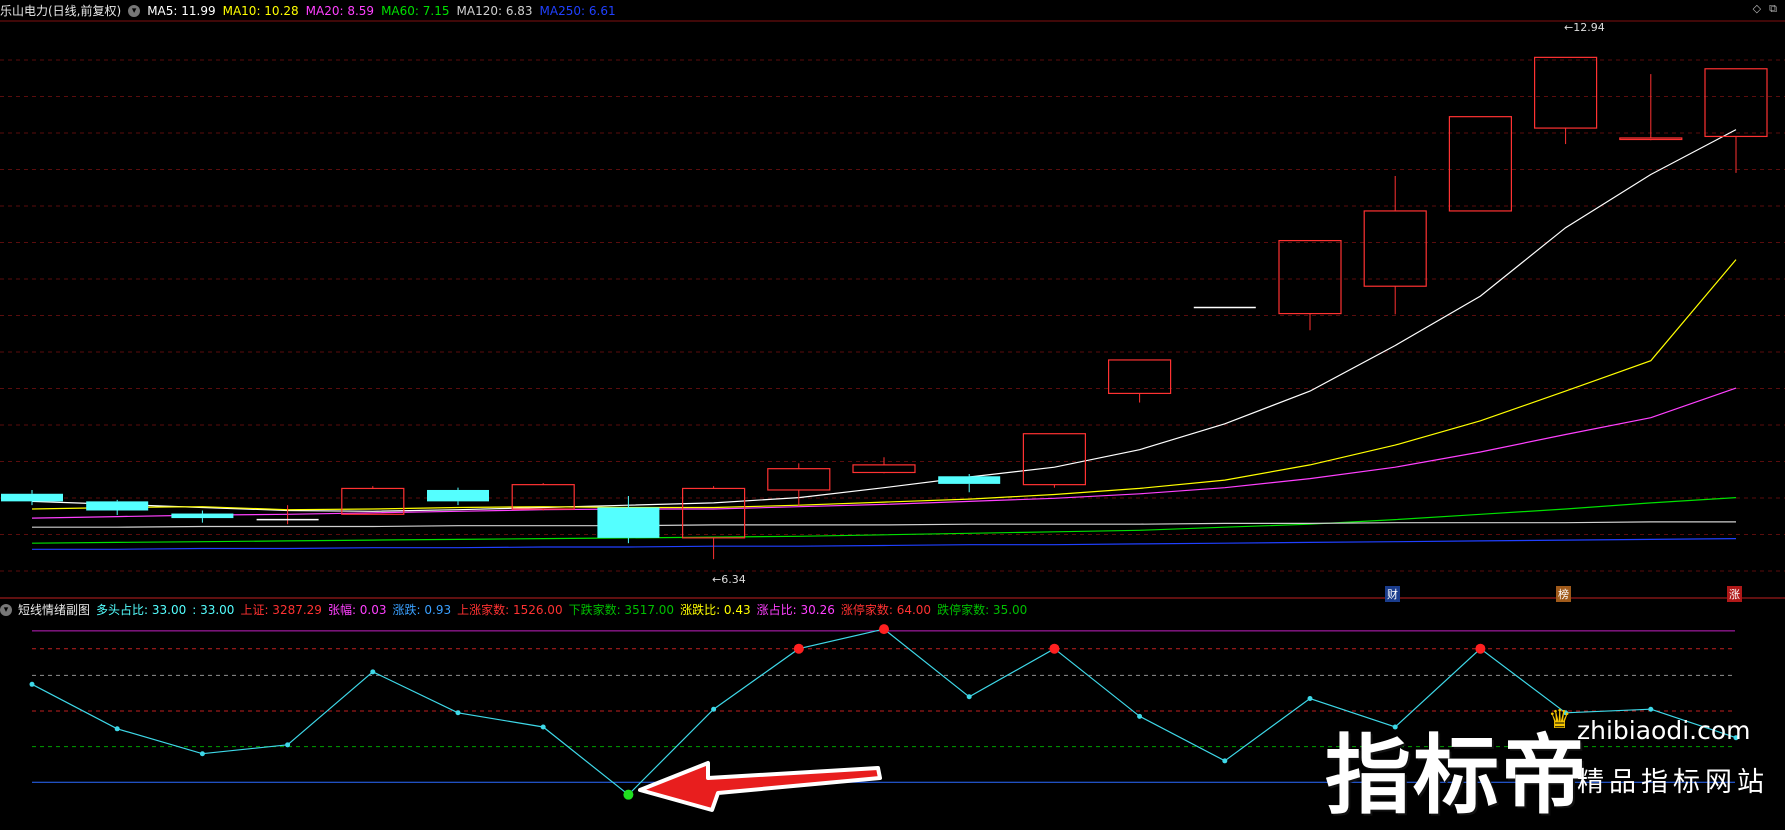  Describe the element at coordinates (729, 579) in the screenshot. I see `low-price-annotation: ←6.34` at that location.